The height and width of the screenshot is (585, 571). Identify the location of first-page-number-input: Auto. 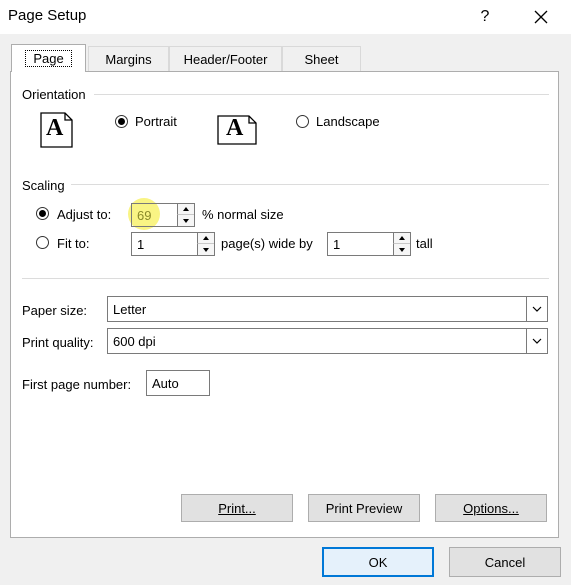
(178, 383).